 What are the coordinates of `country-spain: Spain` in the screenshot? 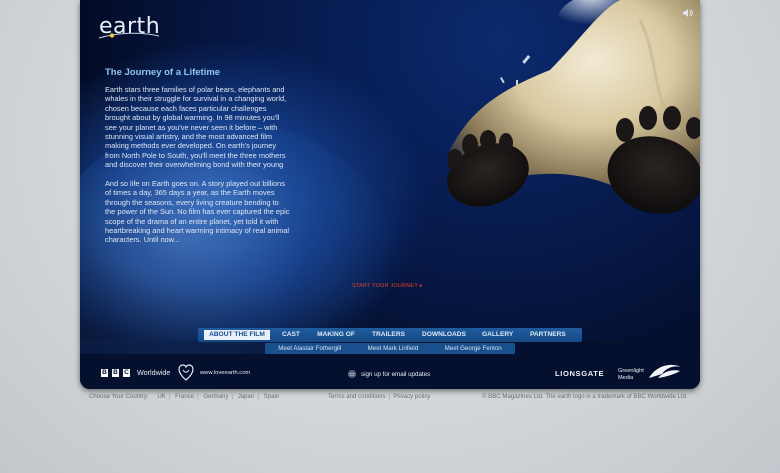 It's located at (272, 396).